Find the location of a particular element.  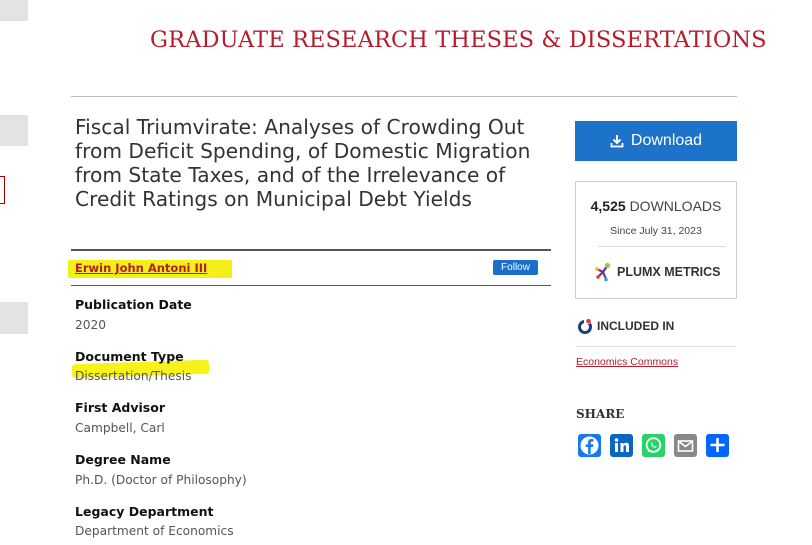

legacy-department-value: Department of Economics is located at coordinates (154, 531).